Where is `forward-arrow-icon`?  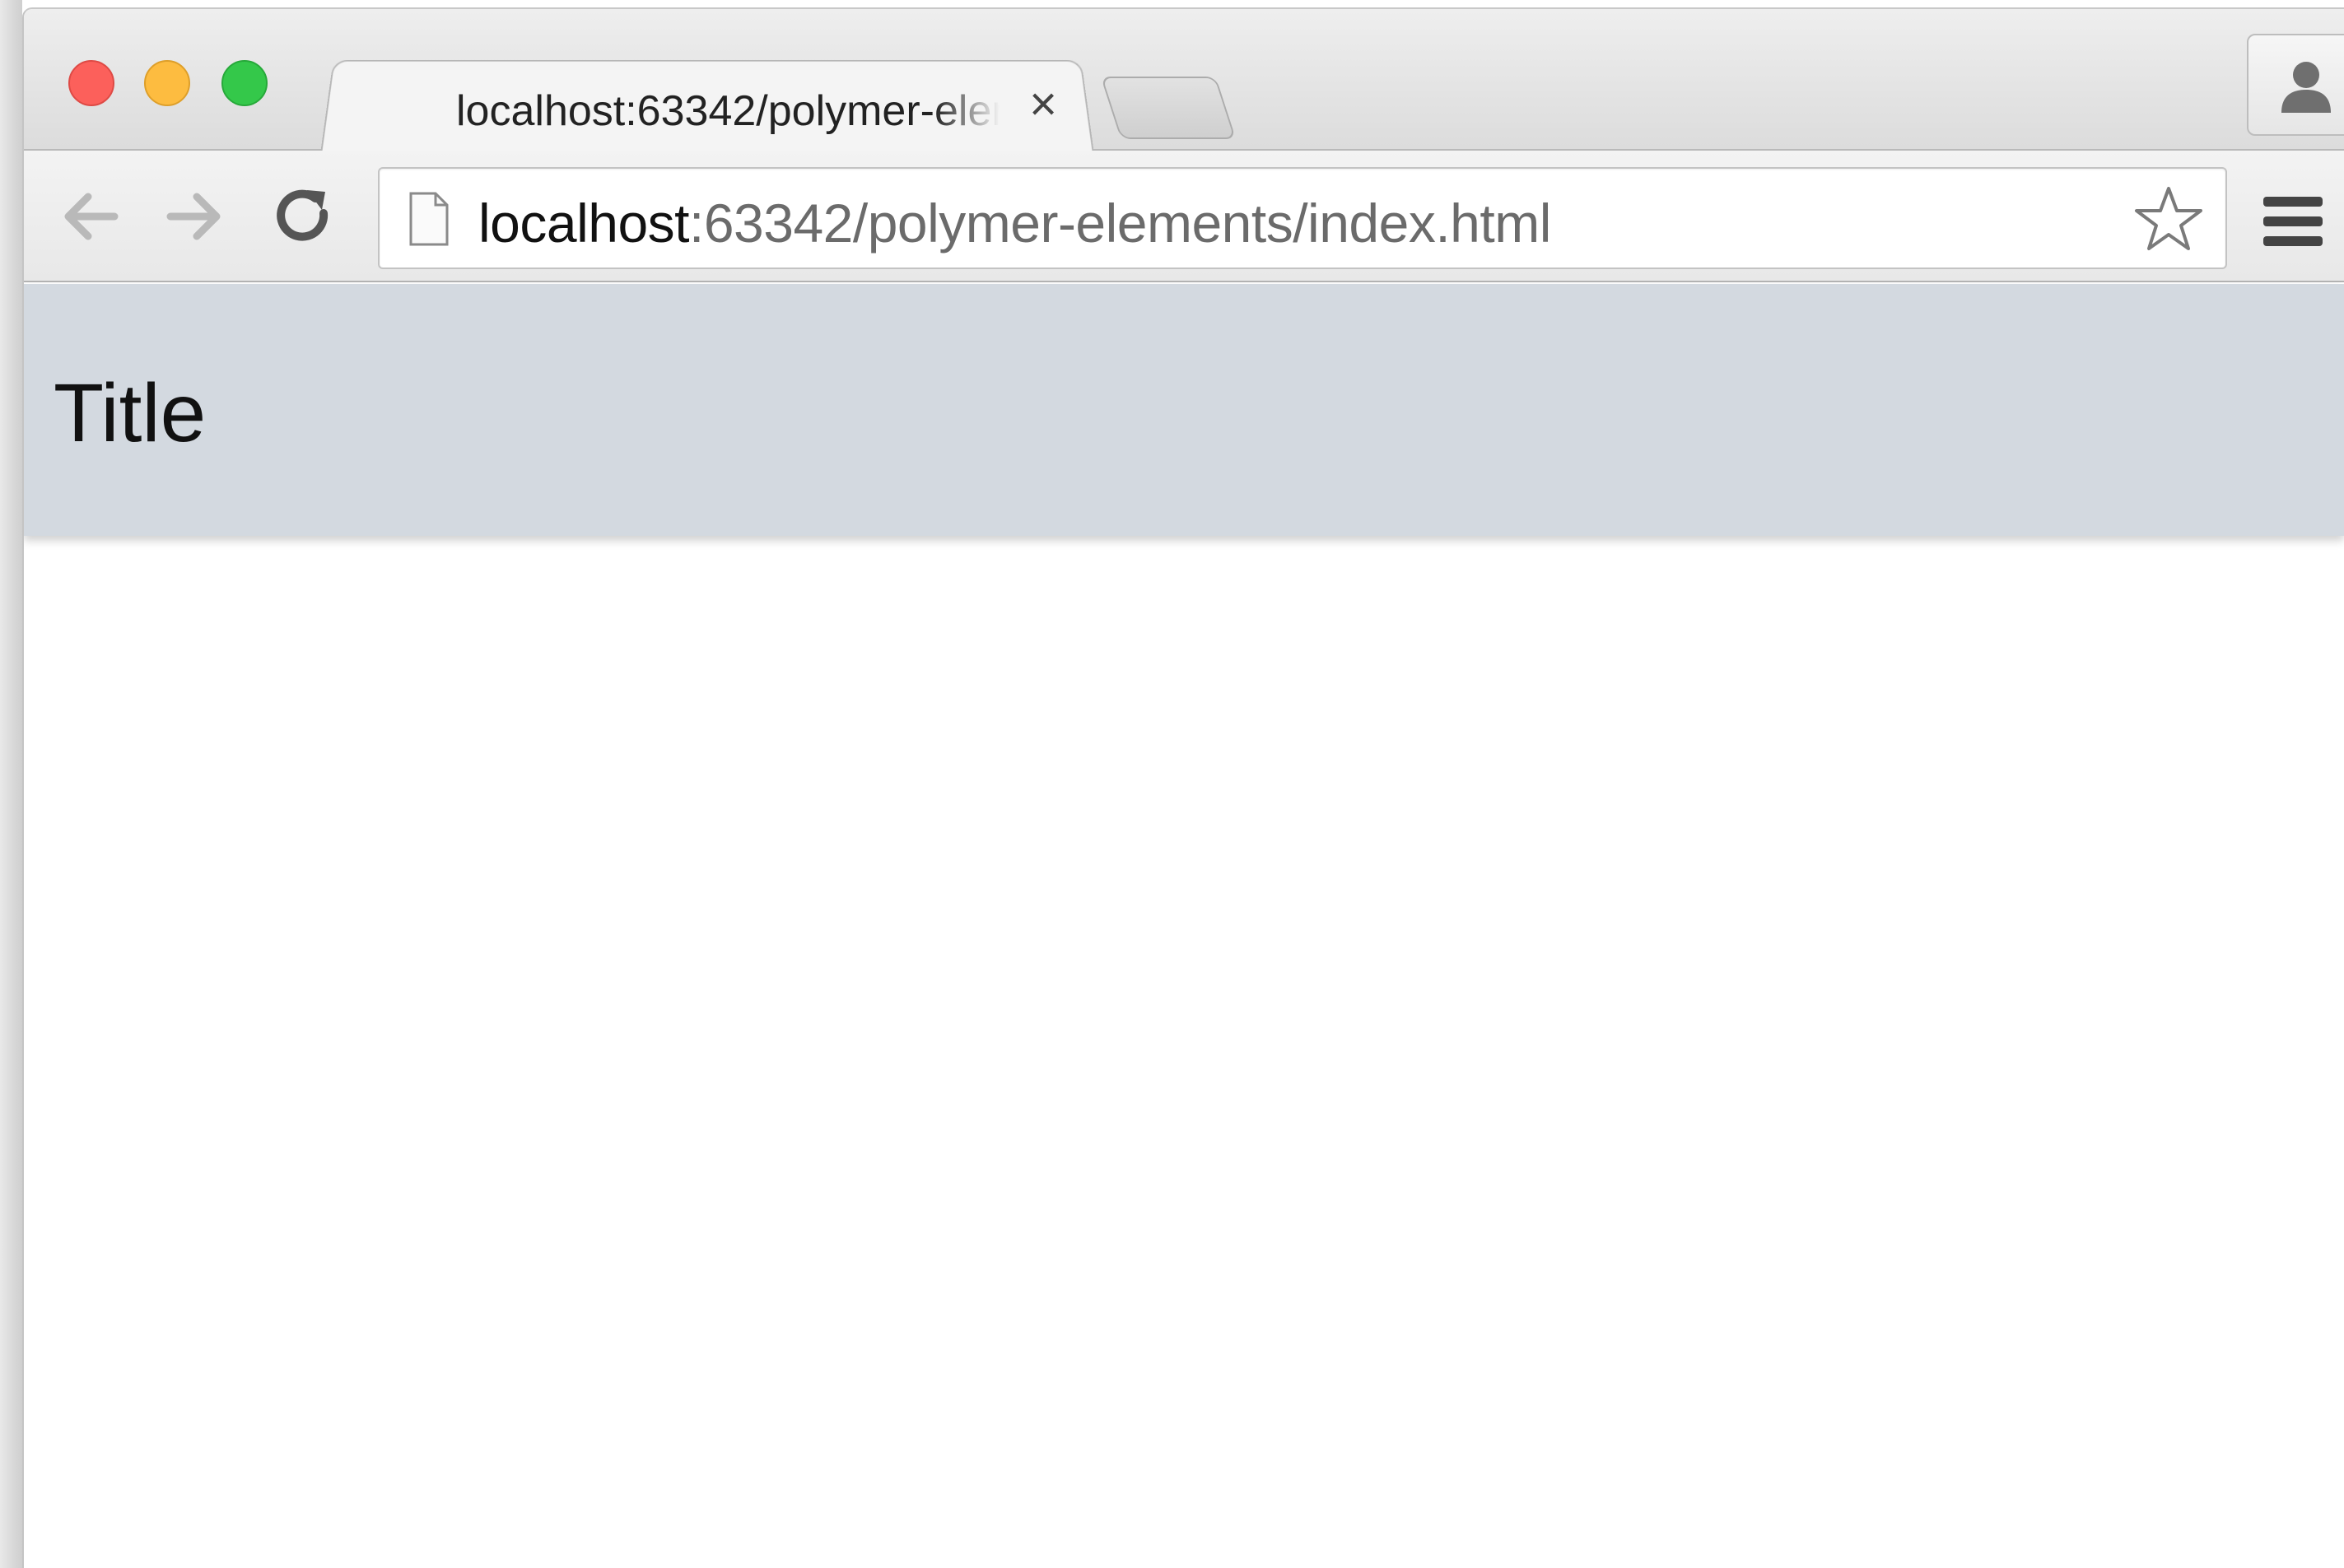 forward-arrow-icon is located at coordinates (194, 216).